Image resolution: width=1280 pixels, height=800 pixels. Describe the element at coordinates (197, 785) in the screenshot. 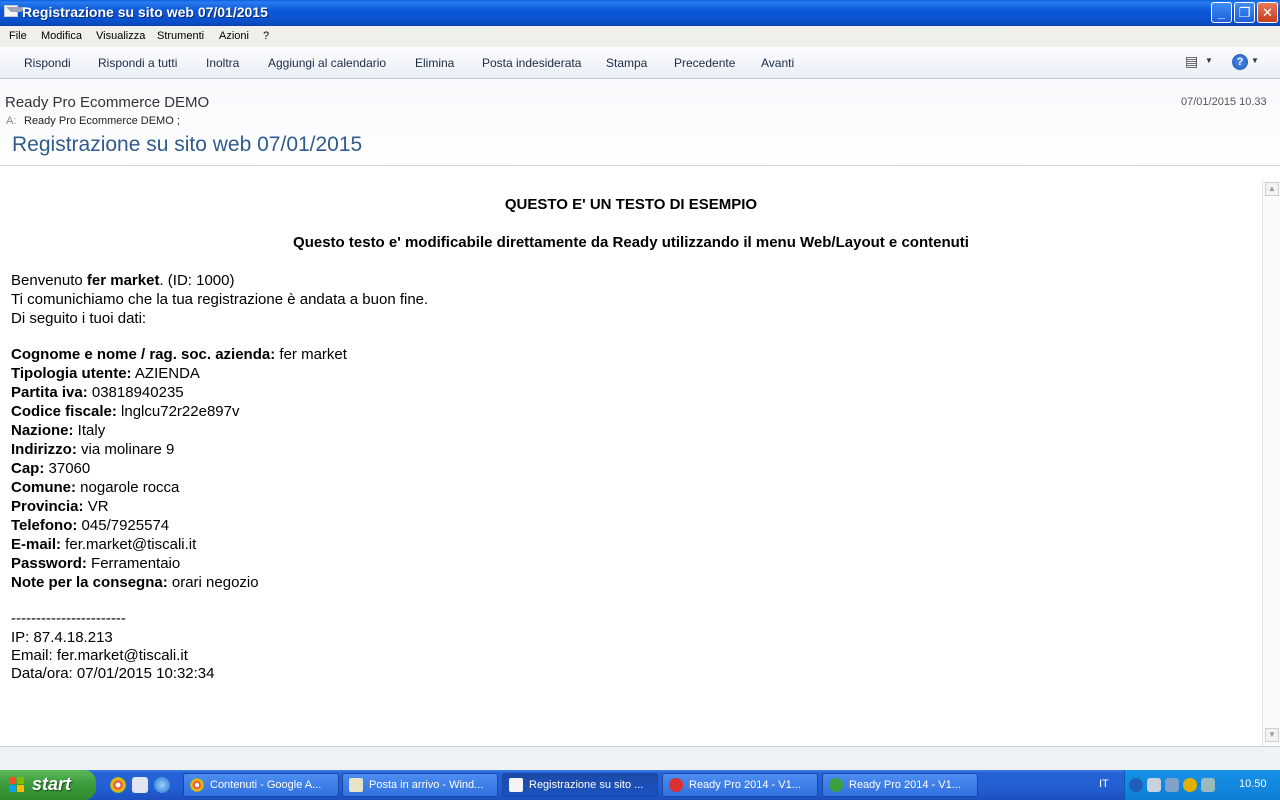

I see `chrome-icon` at that location.